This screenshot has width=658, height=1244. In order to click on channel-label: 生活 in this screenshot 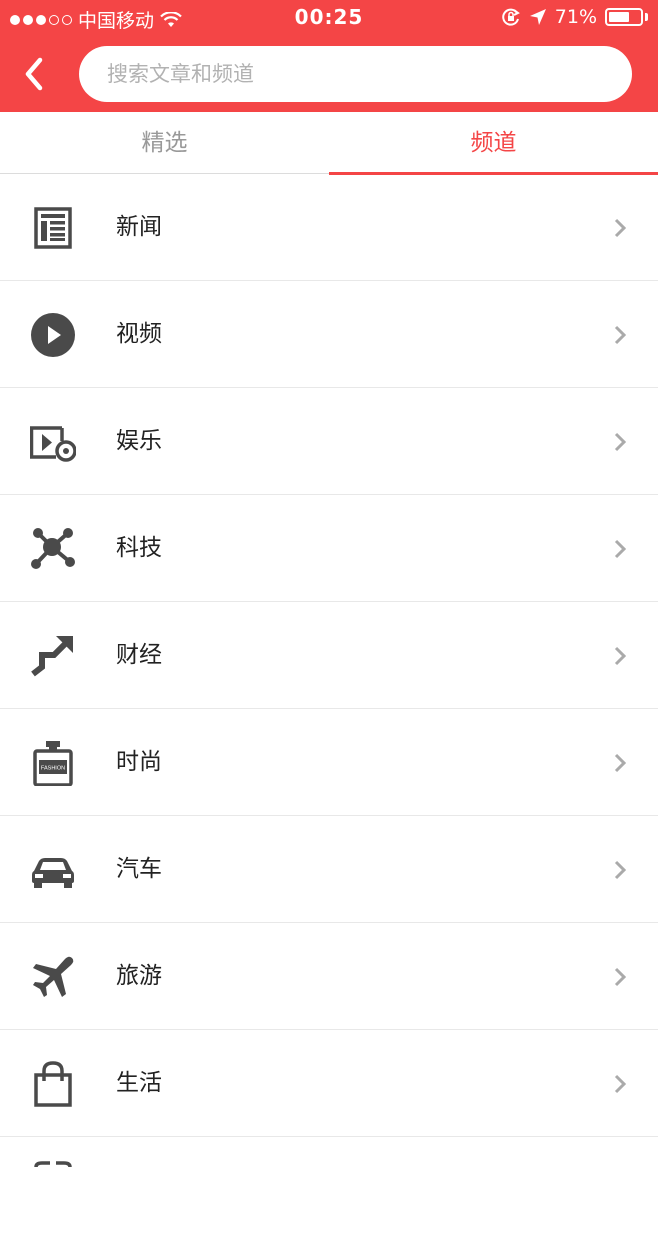, I will do `click(139, 1083)`.